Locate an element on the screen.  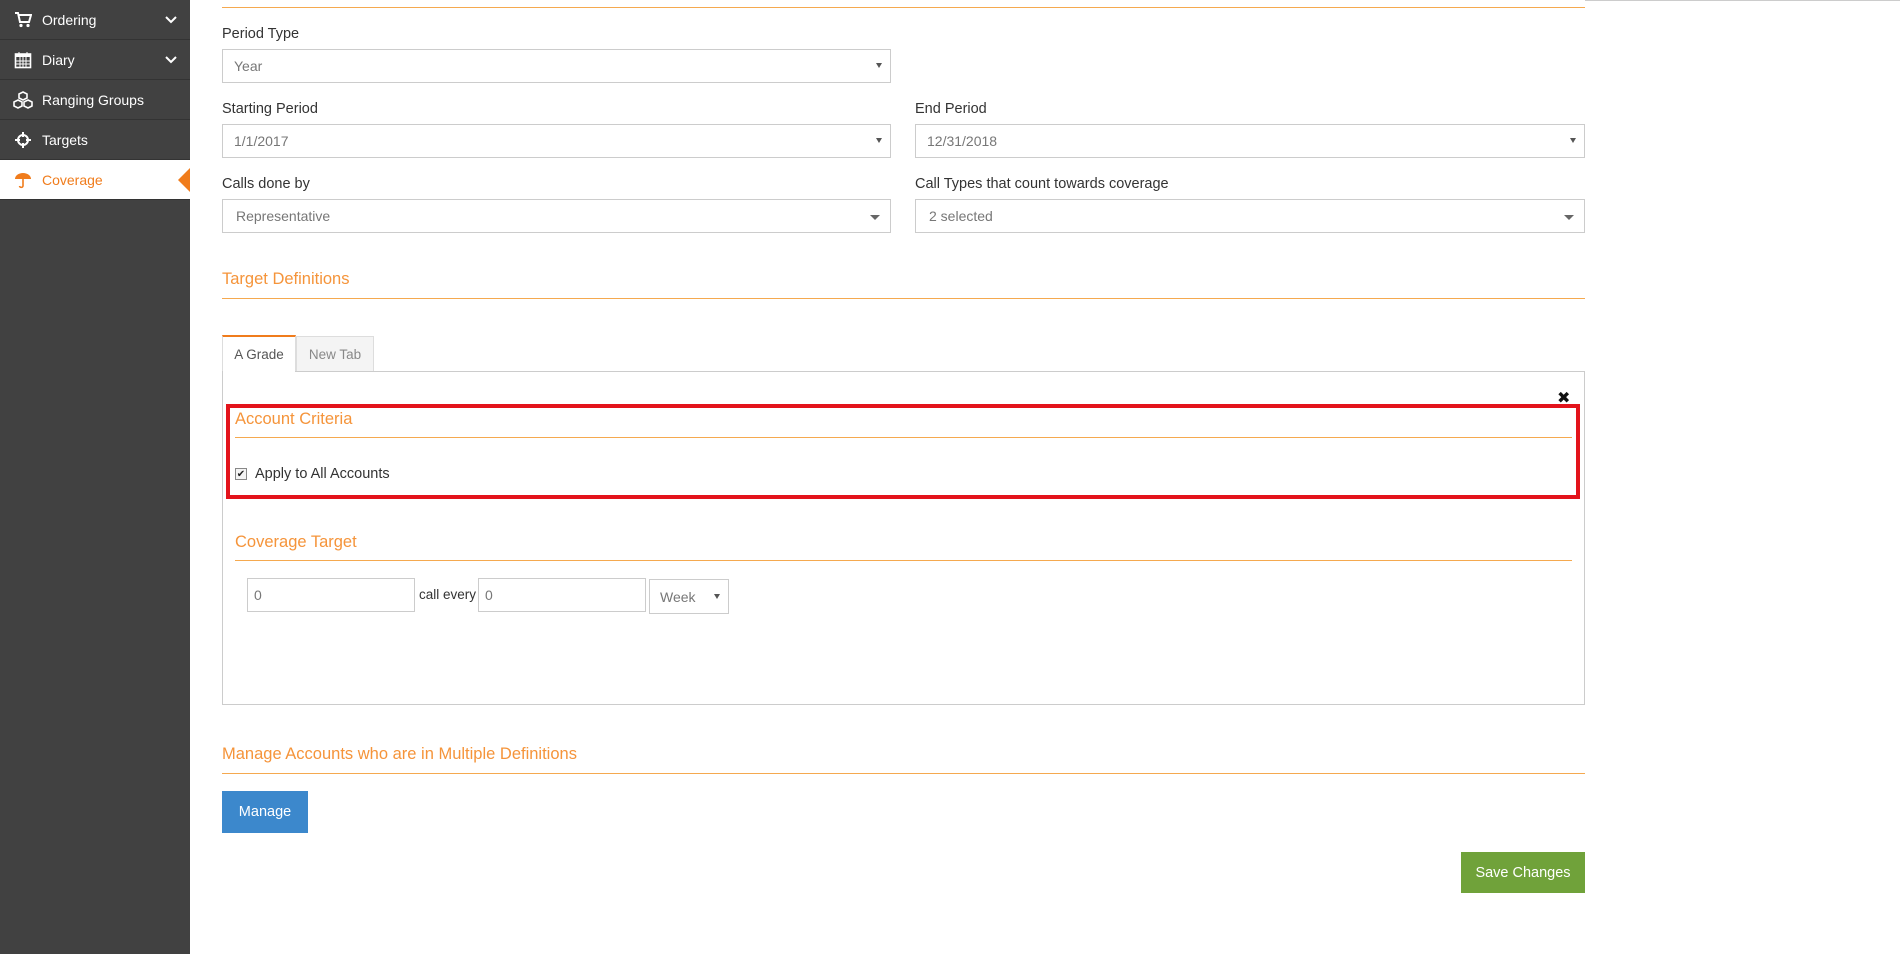
starting-period-select: 1/1/2017 is located at coordinates (556, 141).